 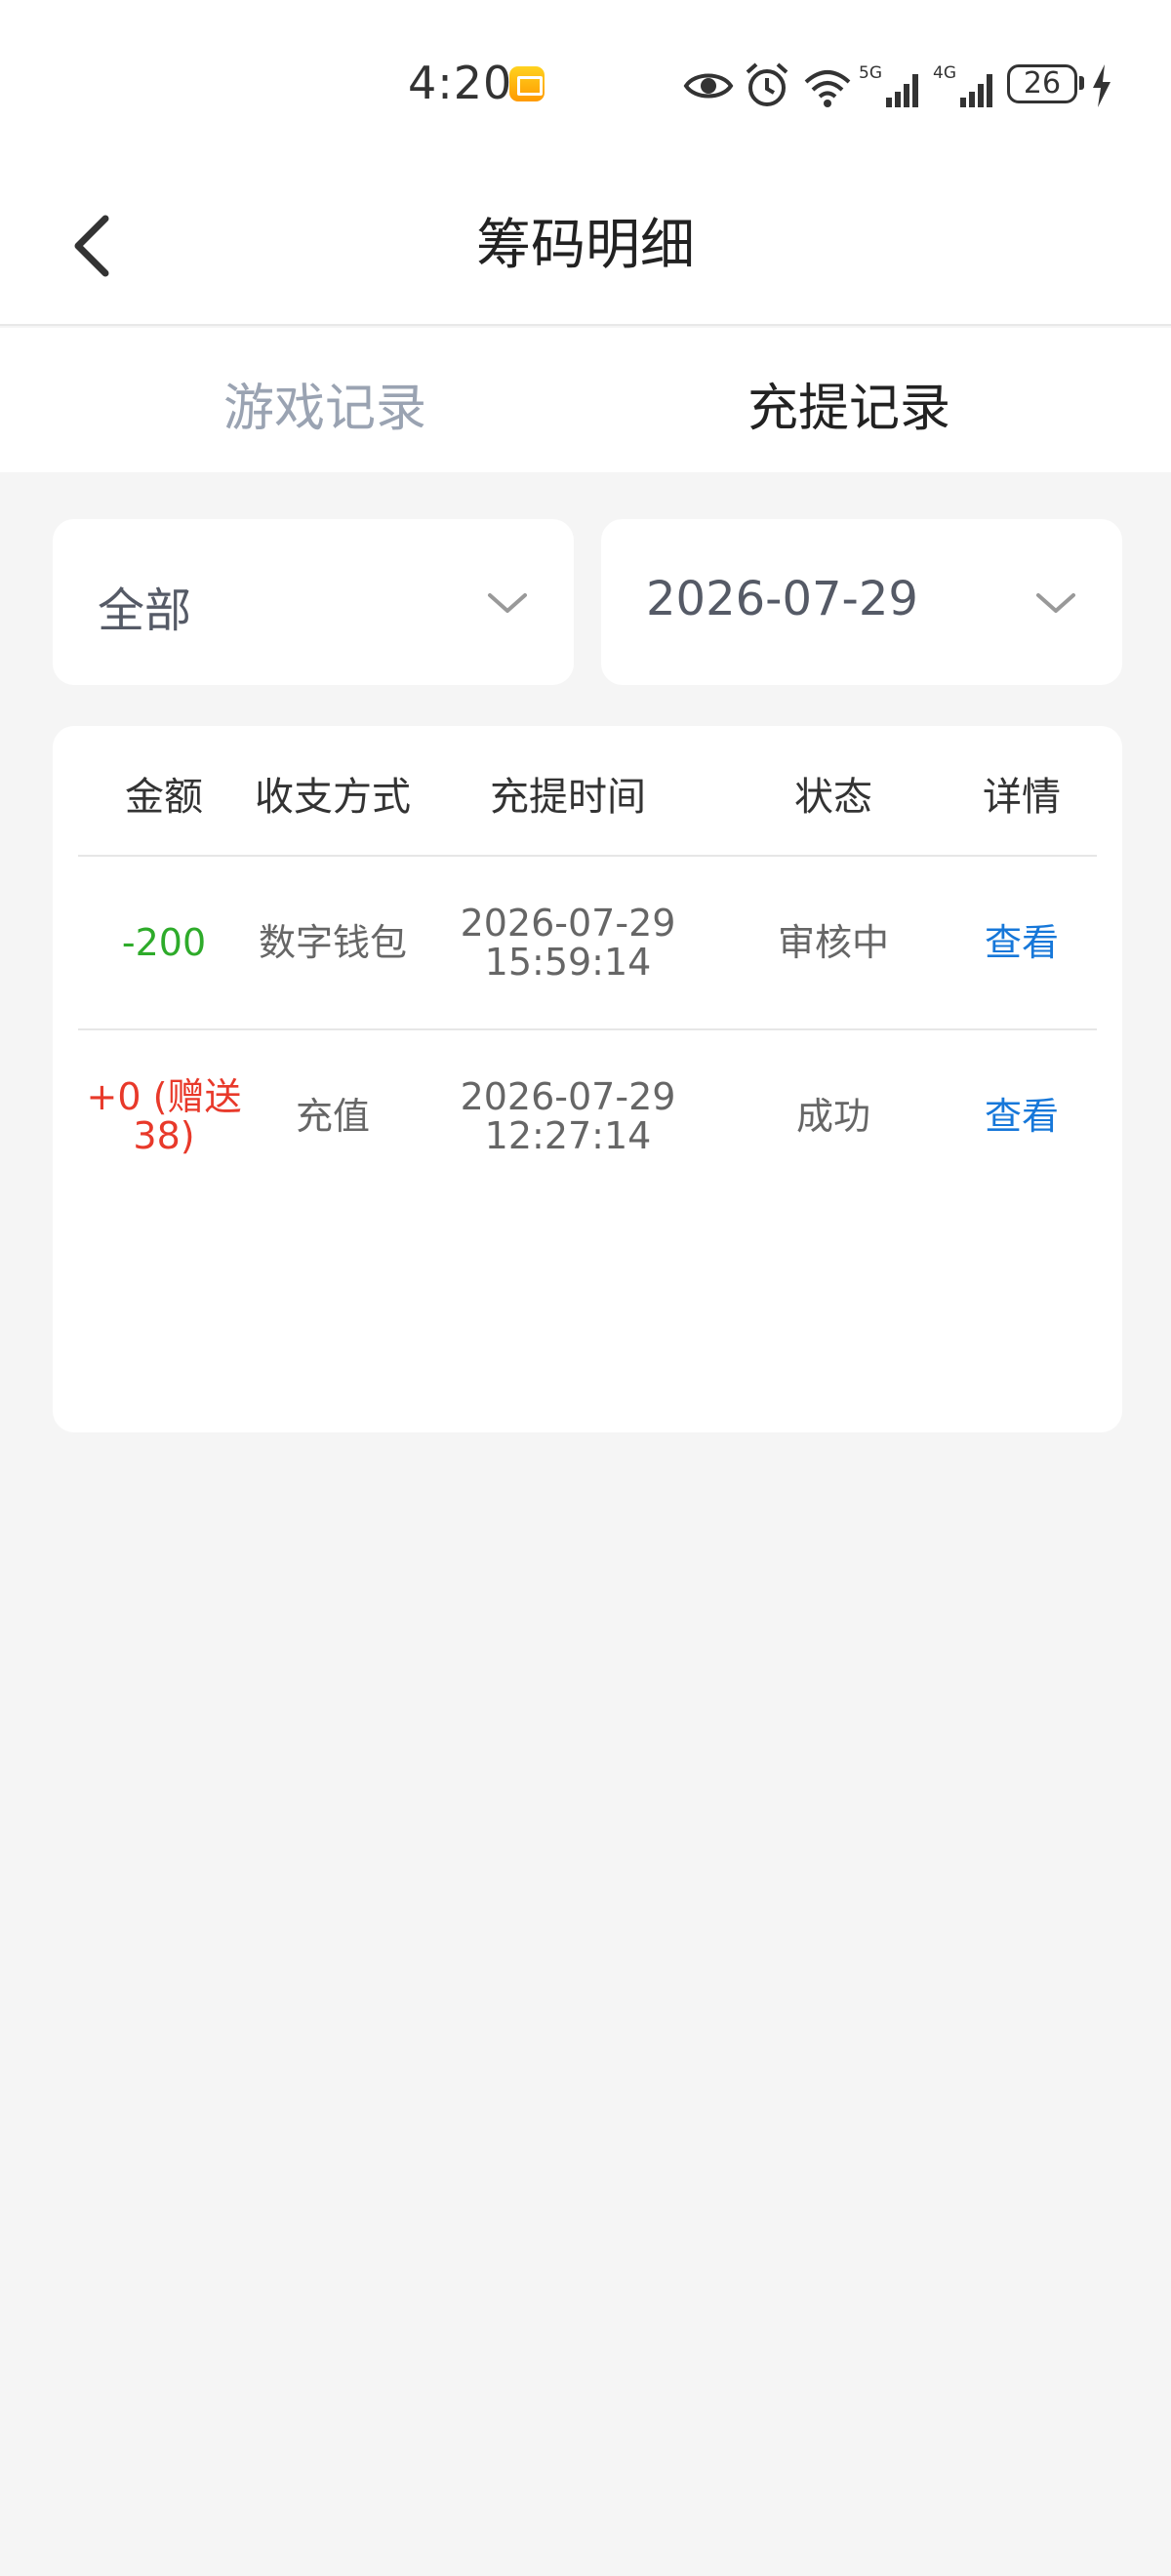 What do you see at coordinates (708, 86) in the screenshot?
I see `eye-icon` at bounding box center [708, 86].